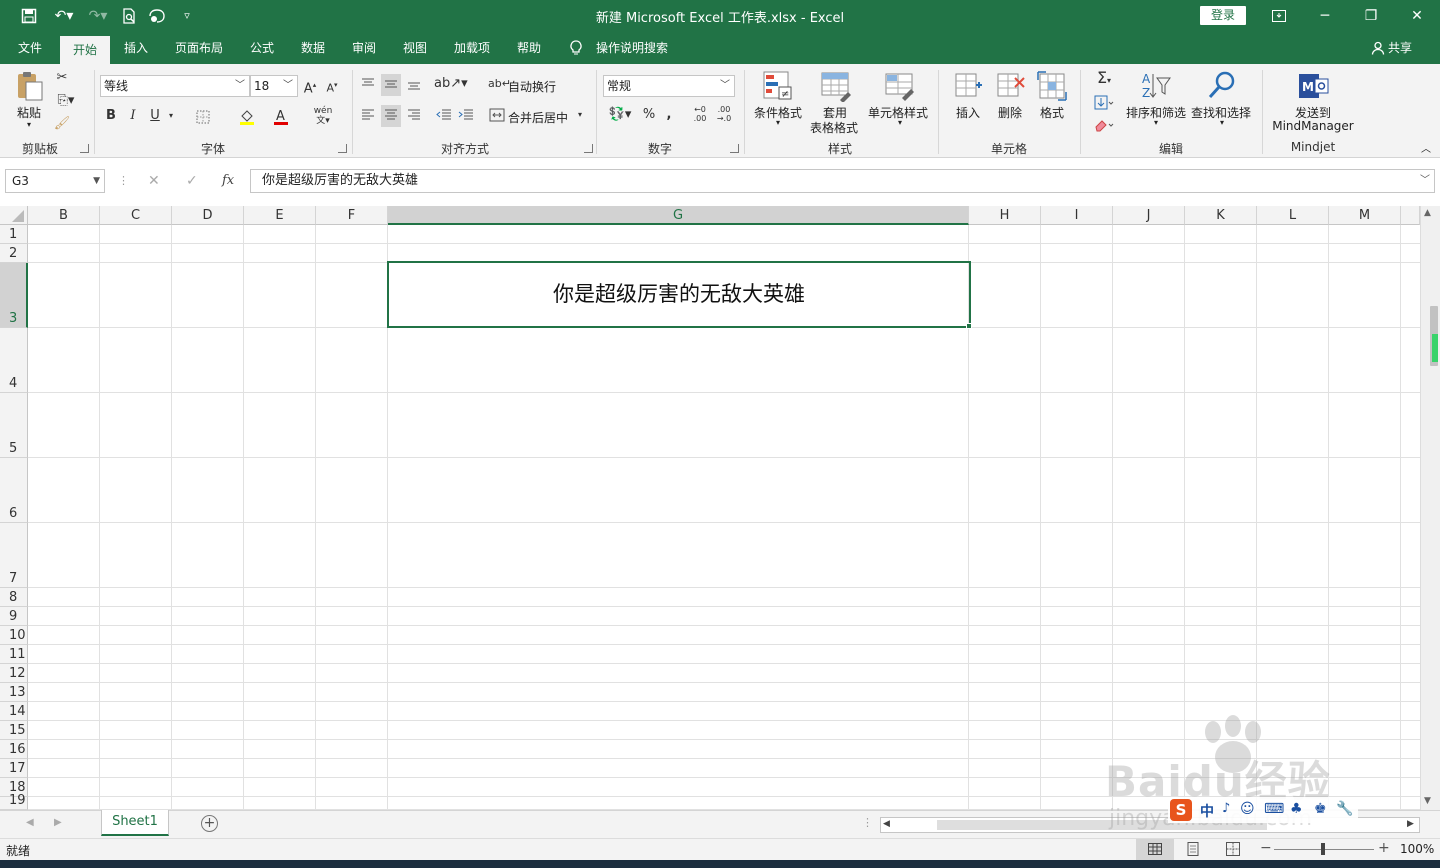 The image size is (1440, 868). I want to click on number-format-combo: 常规 ﹀, so click(669, 86).